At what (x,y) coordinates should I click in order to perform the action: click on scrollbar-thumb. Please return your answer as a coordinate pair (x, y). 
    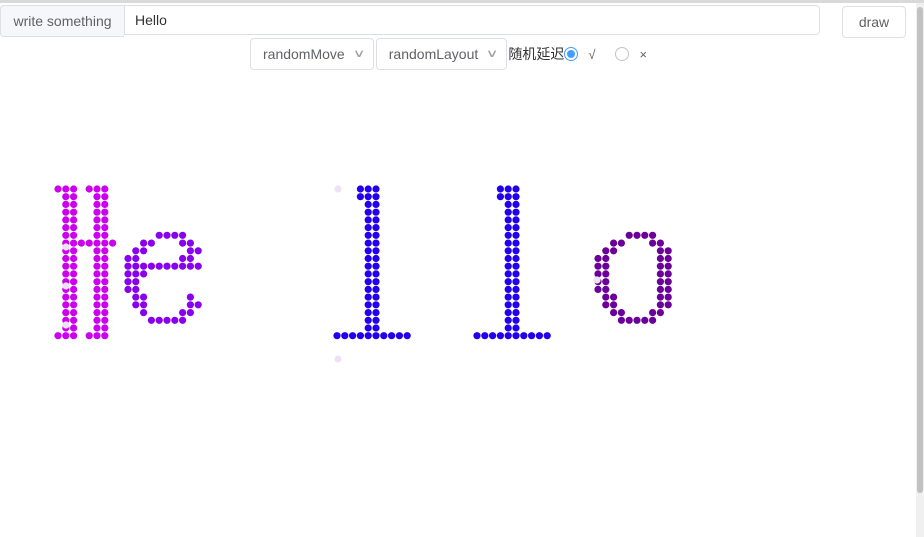
    Looking at the image, I should click on (920, 250).